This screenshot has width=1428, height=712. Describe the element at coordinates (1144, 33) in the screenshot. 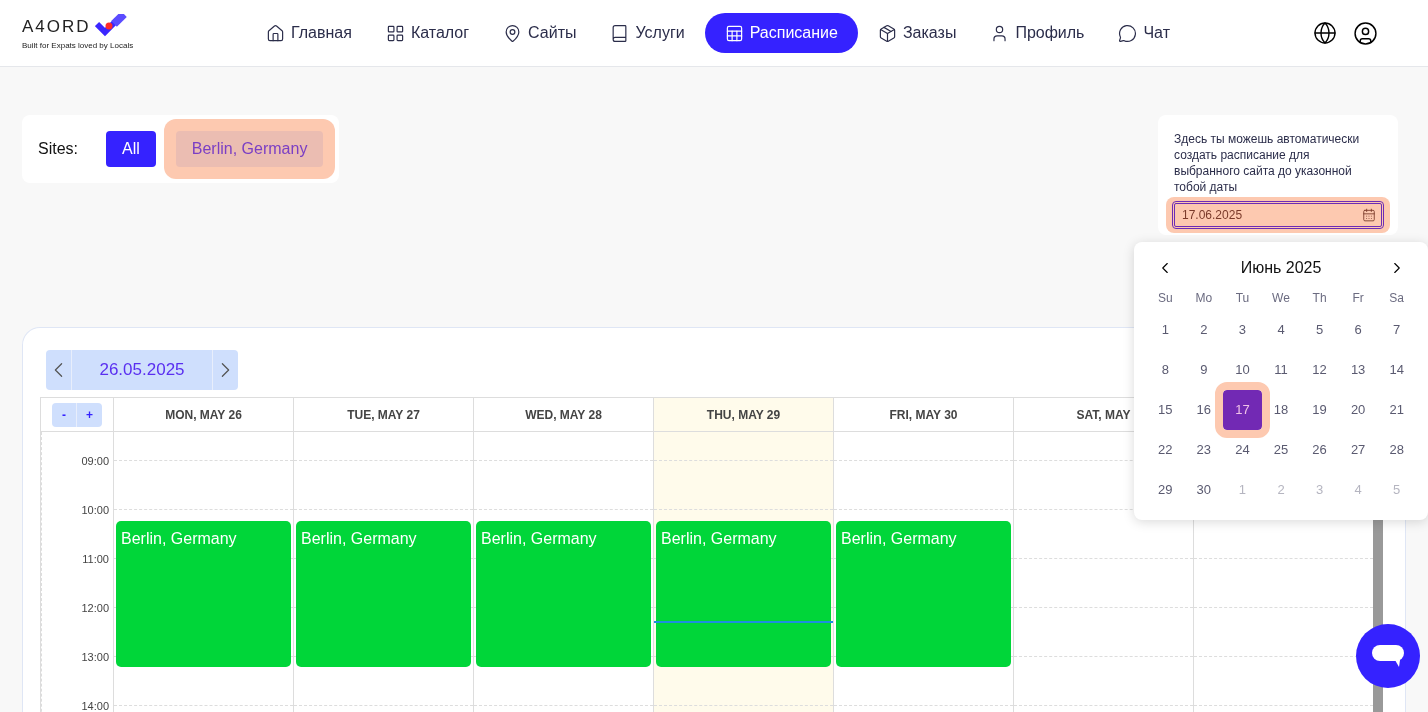

I see `nav-tab: Чат` at that location.